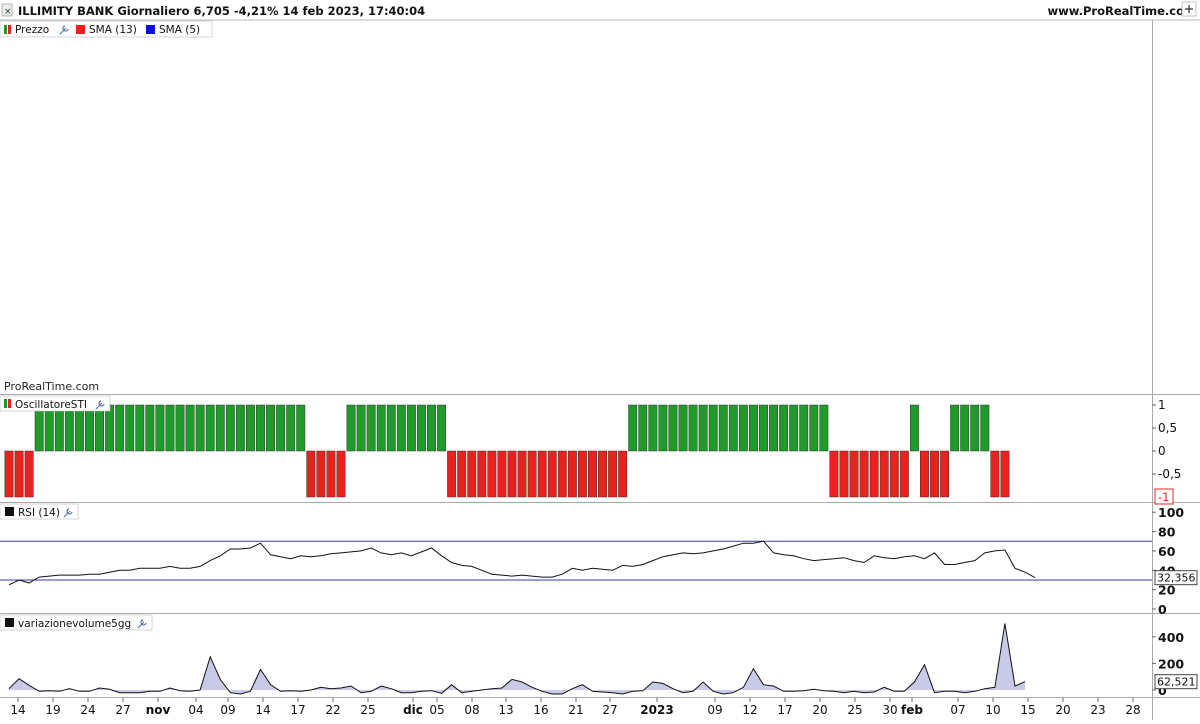 The height and width of the screenshot is (724, 1200). What do you see at coordinates (150, 29) in the screenshot?
I see `sma5-swatch` at bounding box center [150, 29].